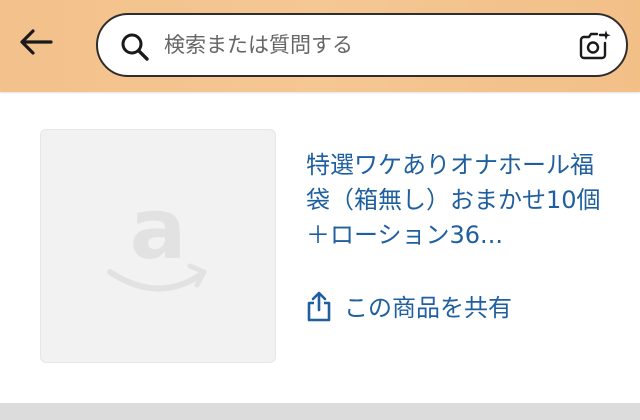 This screenshot has height=420, width=640. What do you see at coordinates (349, 45) in the screenshot?
I see `search-input` at bounding box center [349, 45].